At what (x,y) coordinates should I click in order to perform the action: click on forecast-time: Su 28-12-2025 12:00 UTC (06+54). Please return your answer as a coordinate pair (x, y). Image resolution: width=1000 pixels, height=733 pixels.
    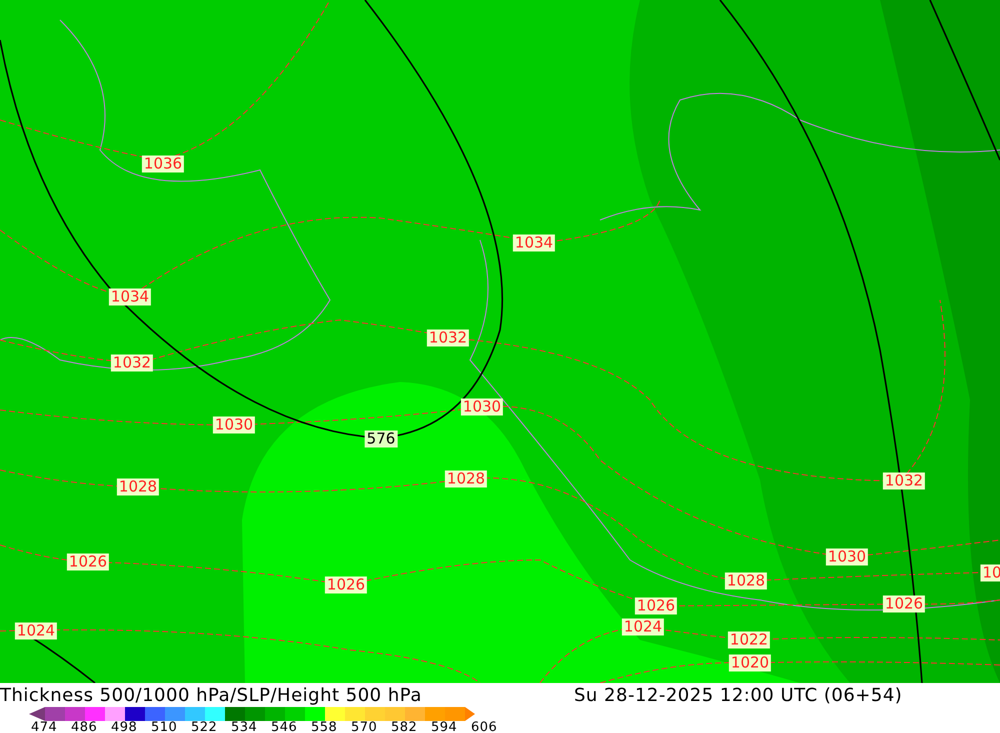
    Looking at the image, I should click on (738, 695).